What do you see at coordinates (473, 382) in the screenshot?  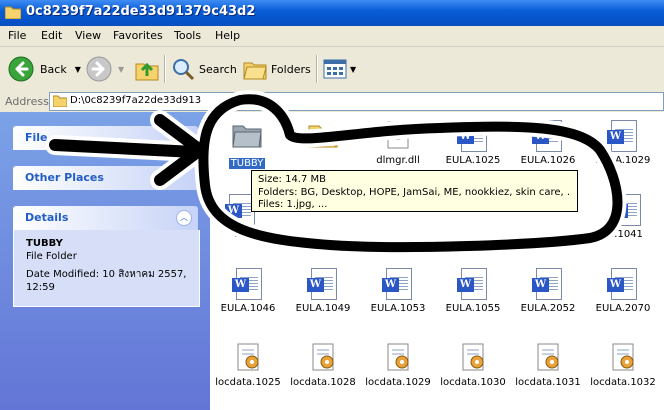 I see `file-label: locdata.1030` at bounding box center [473, 382].